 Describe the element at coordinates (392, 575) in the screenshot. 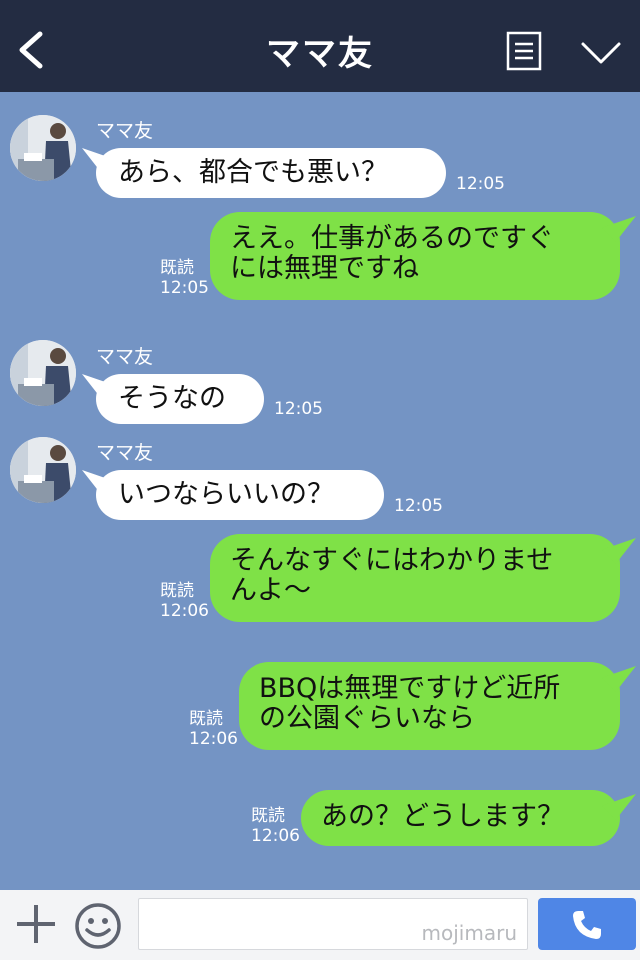

I see `message-text: そんなすぐにはわかりませ んよ〜` at that location.